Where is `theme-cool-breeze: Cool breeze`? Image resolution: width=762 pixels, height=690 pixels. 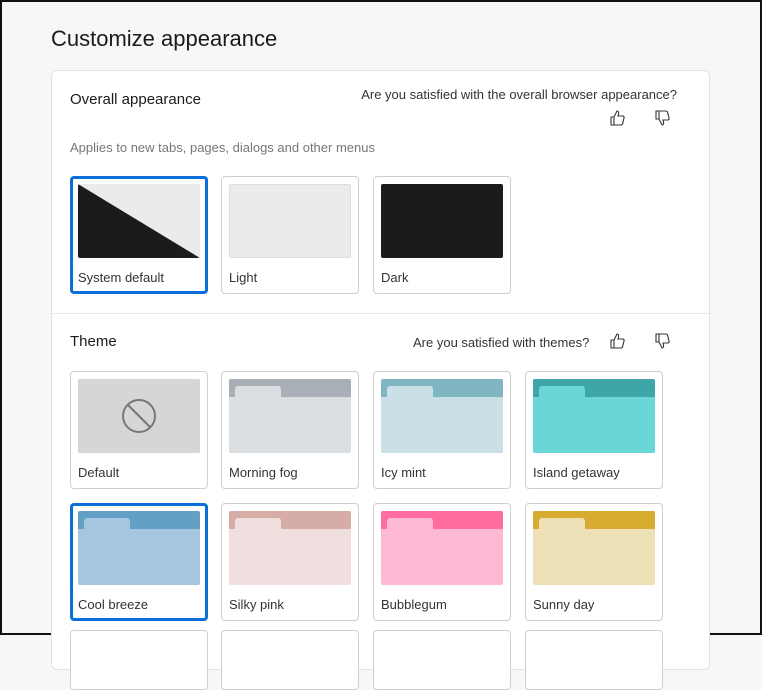 theme-cool-breeze: Cool breeze is located at coordinates (139, 562).